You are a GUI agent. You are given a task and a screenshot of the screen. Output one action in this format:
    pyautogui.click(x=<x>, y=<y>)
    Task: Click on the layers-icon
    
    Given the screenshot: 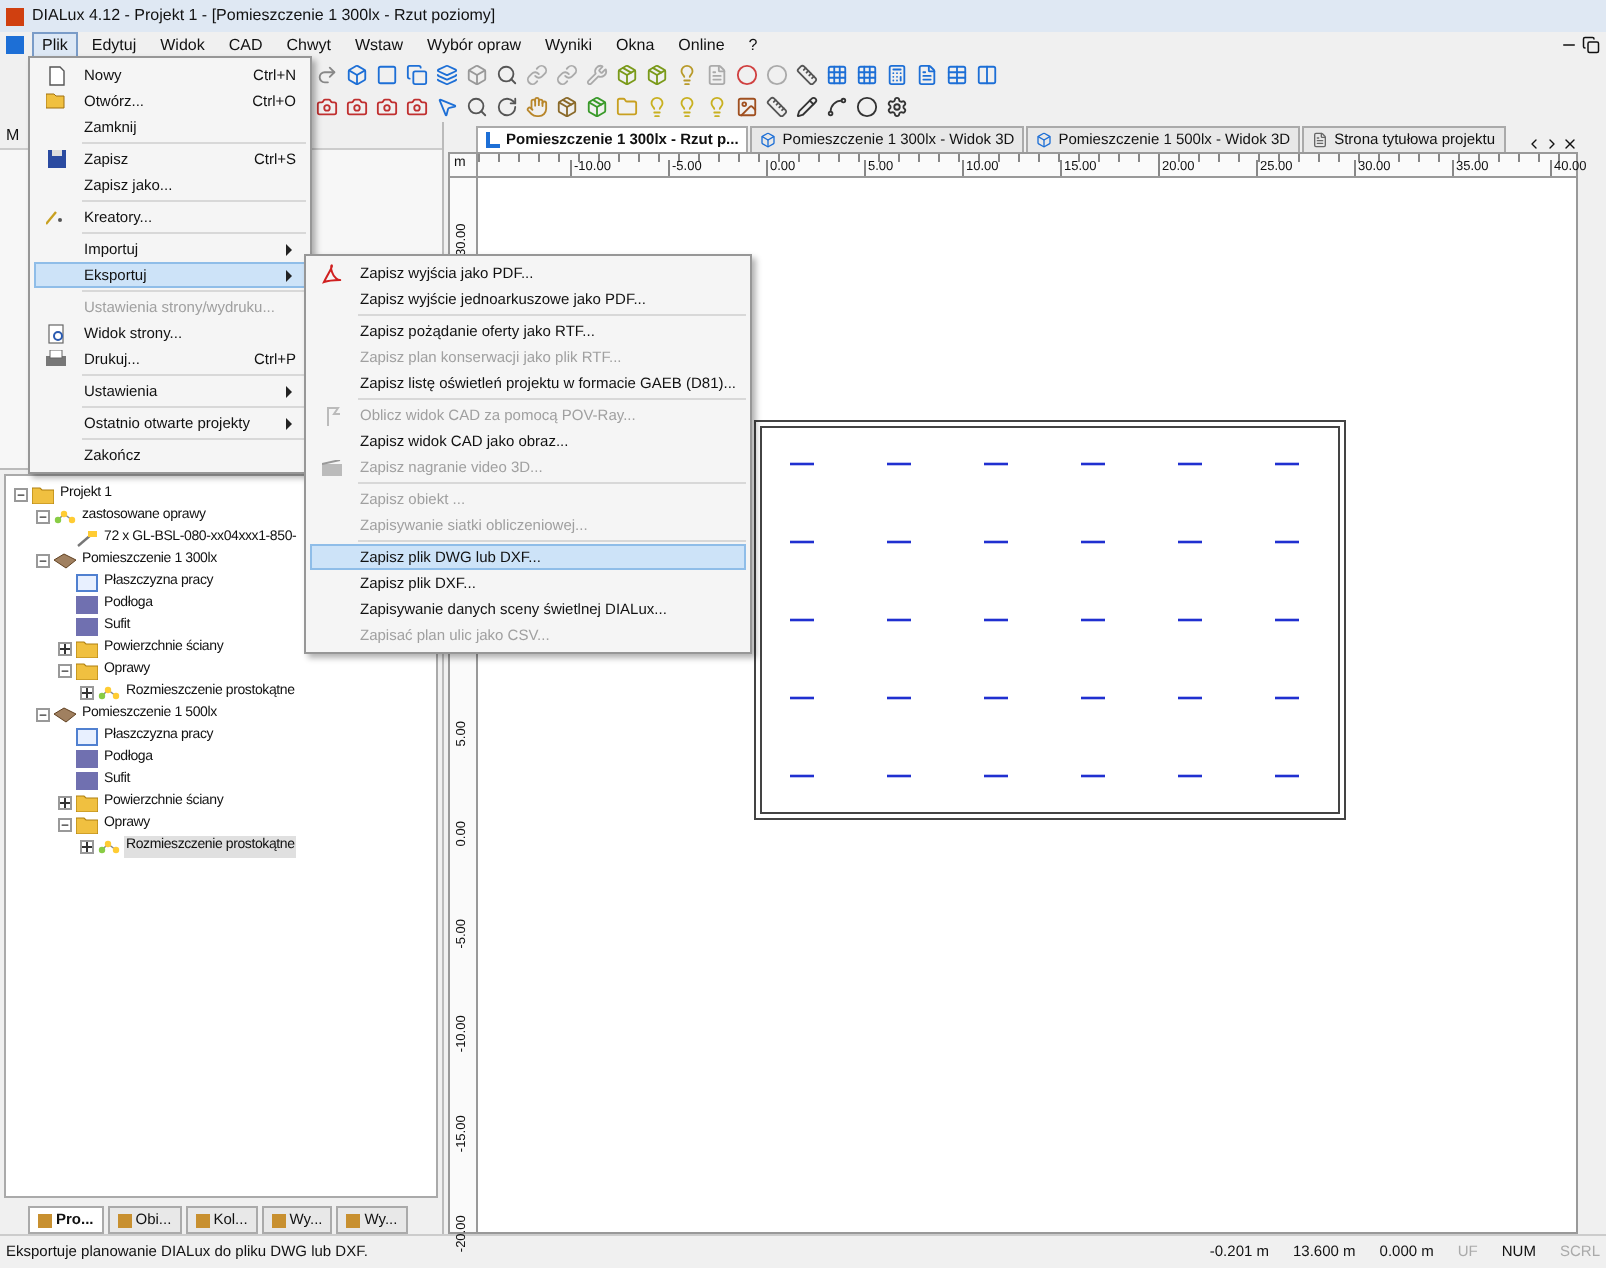 What is the action you would take?
    pyautogui.click(x=447, y=74)
    